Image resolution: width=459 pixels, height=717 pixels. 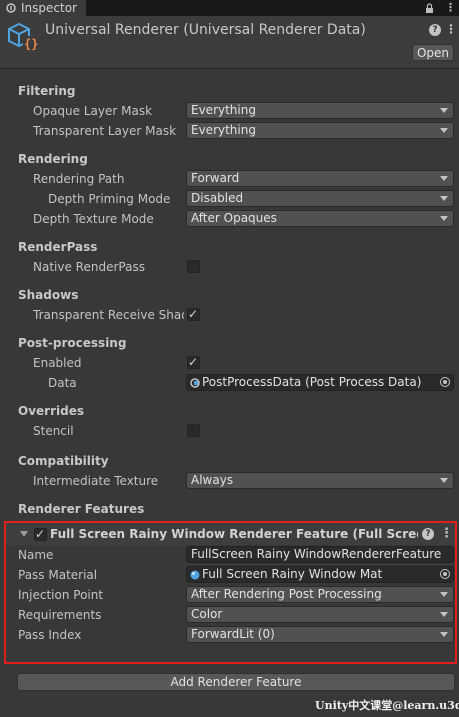 I want to click on post-process-data-label: Data, so click(x=62, y=383).